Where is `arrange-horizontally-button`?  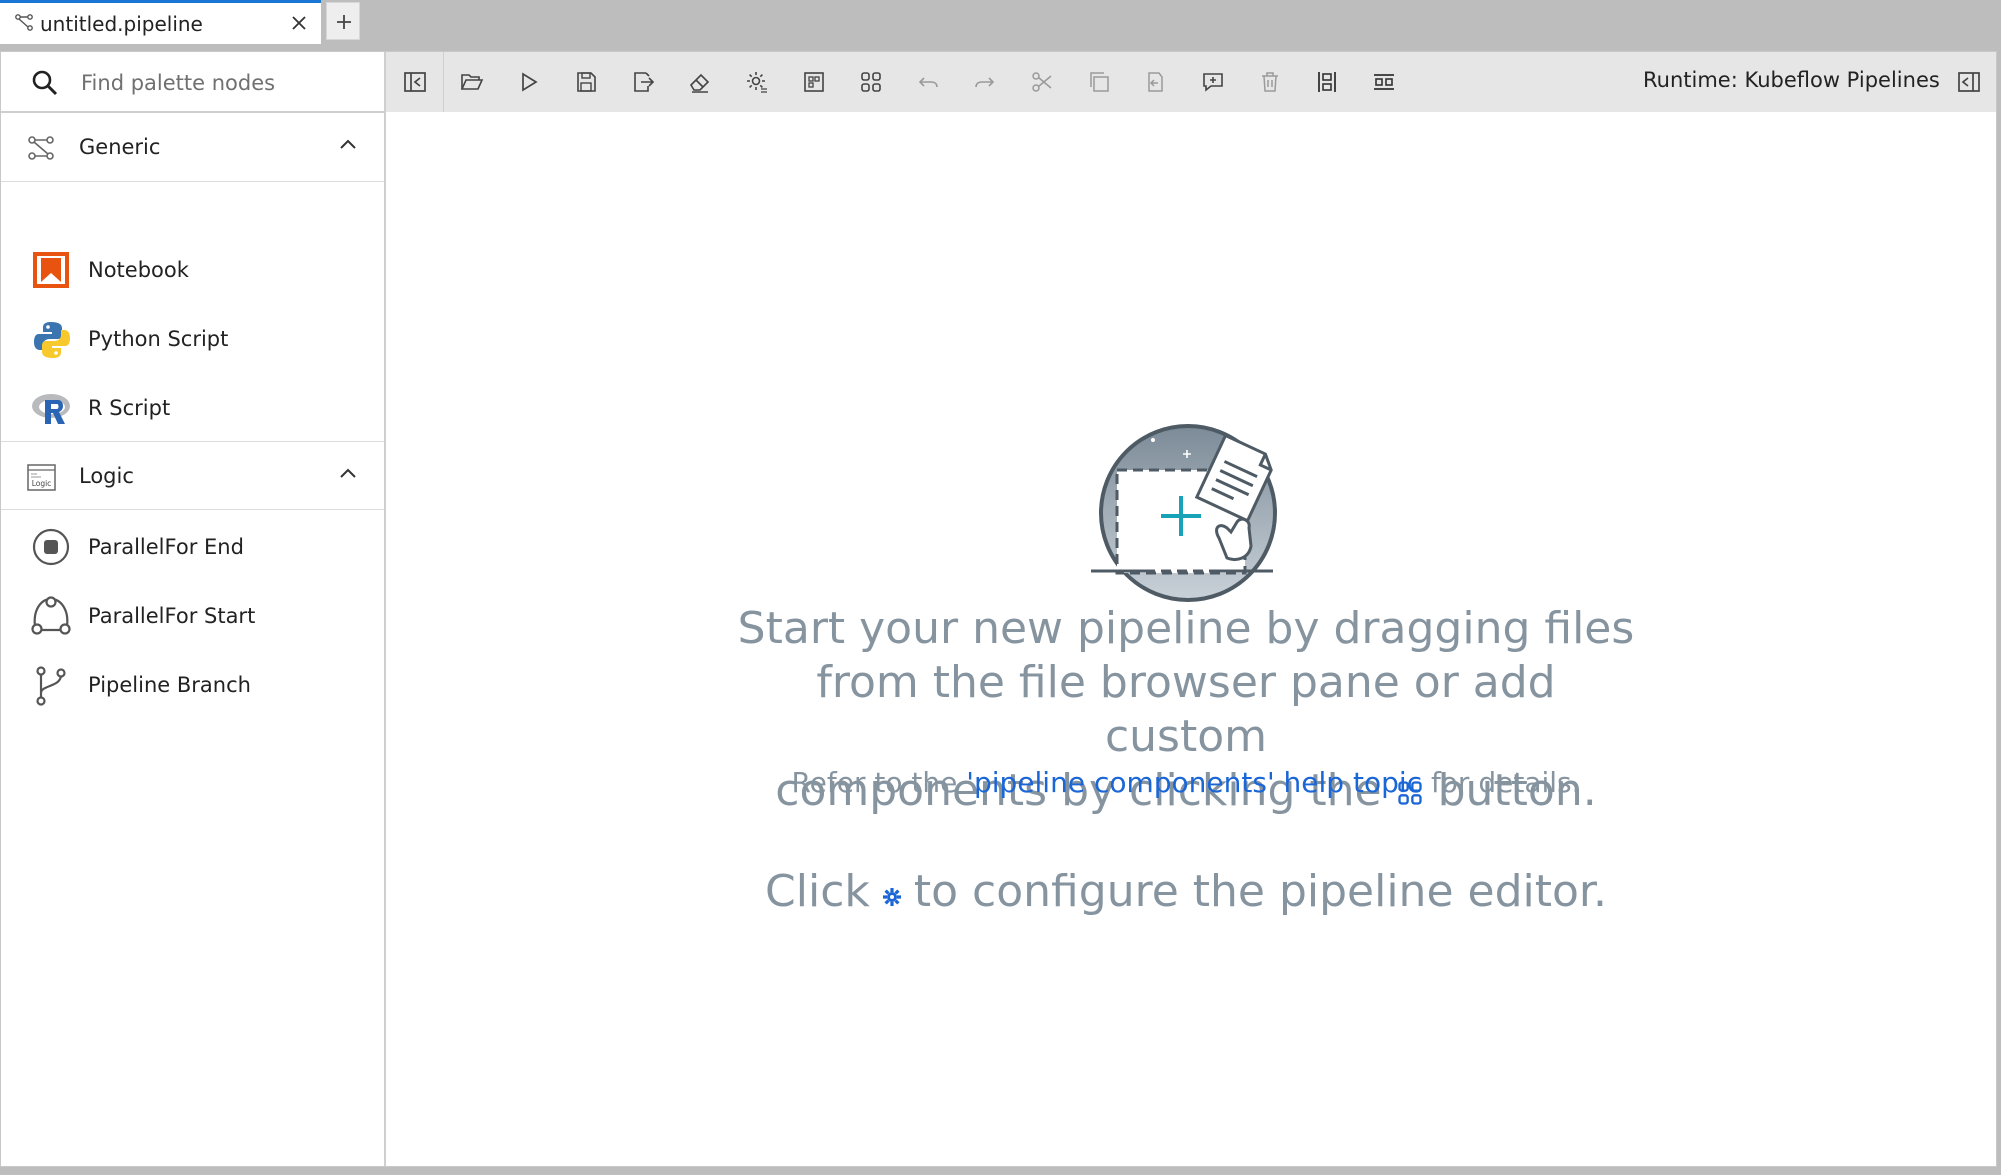
arrange-horizontally-button is located at coordinates (1384, 82).